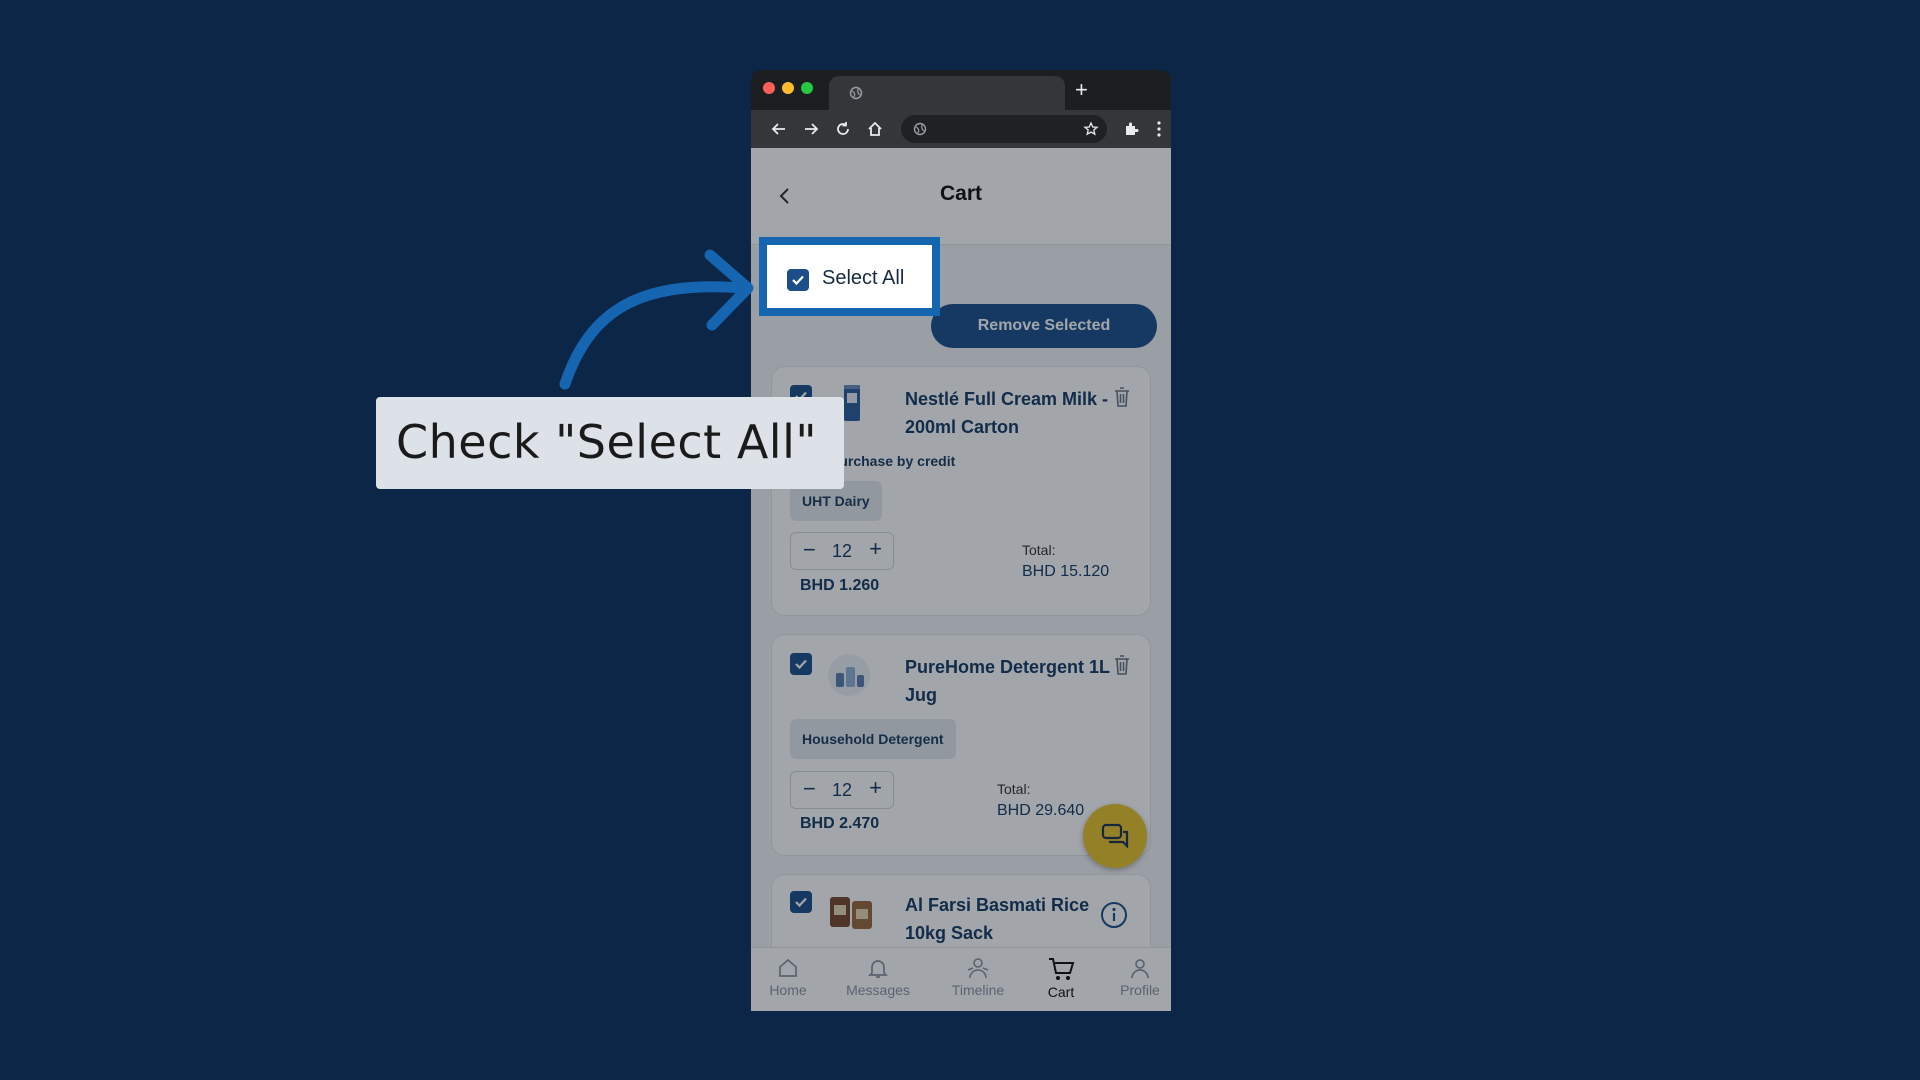 This screenshot has width=1920, height=1080. I want to click on maximize-window-button, so click(807, 88).